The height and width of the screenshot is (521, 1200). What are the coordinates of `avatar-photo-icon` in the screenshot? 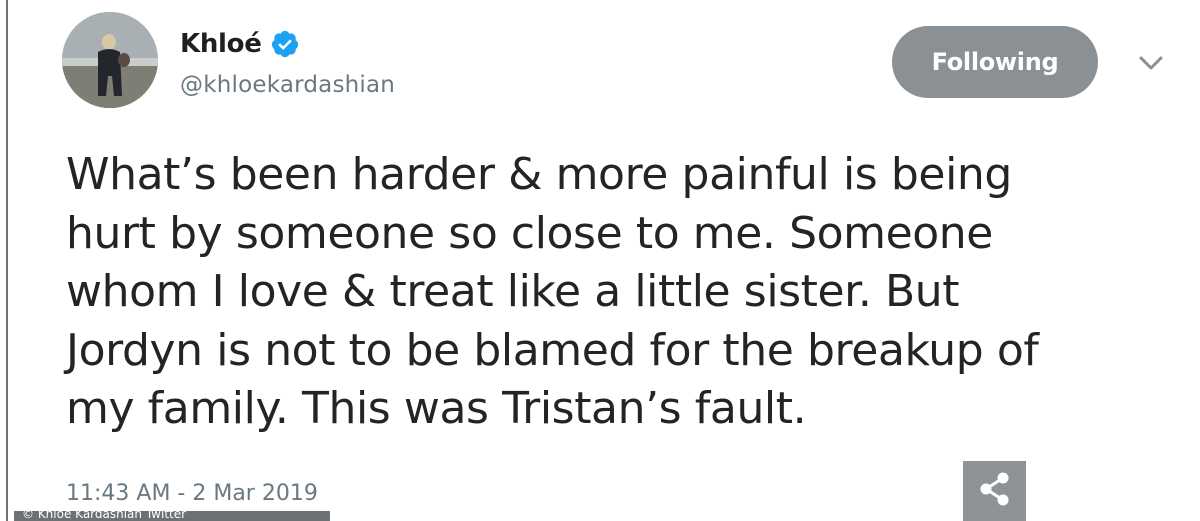 It's located at (110, 60).